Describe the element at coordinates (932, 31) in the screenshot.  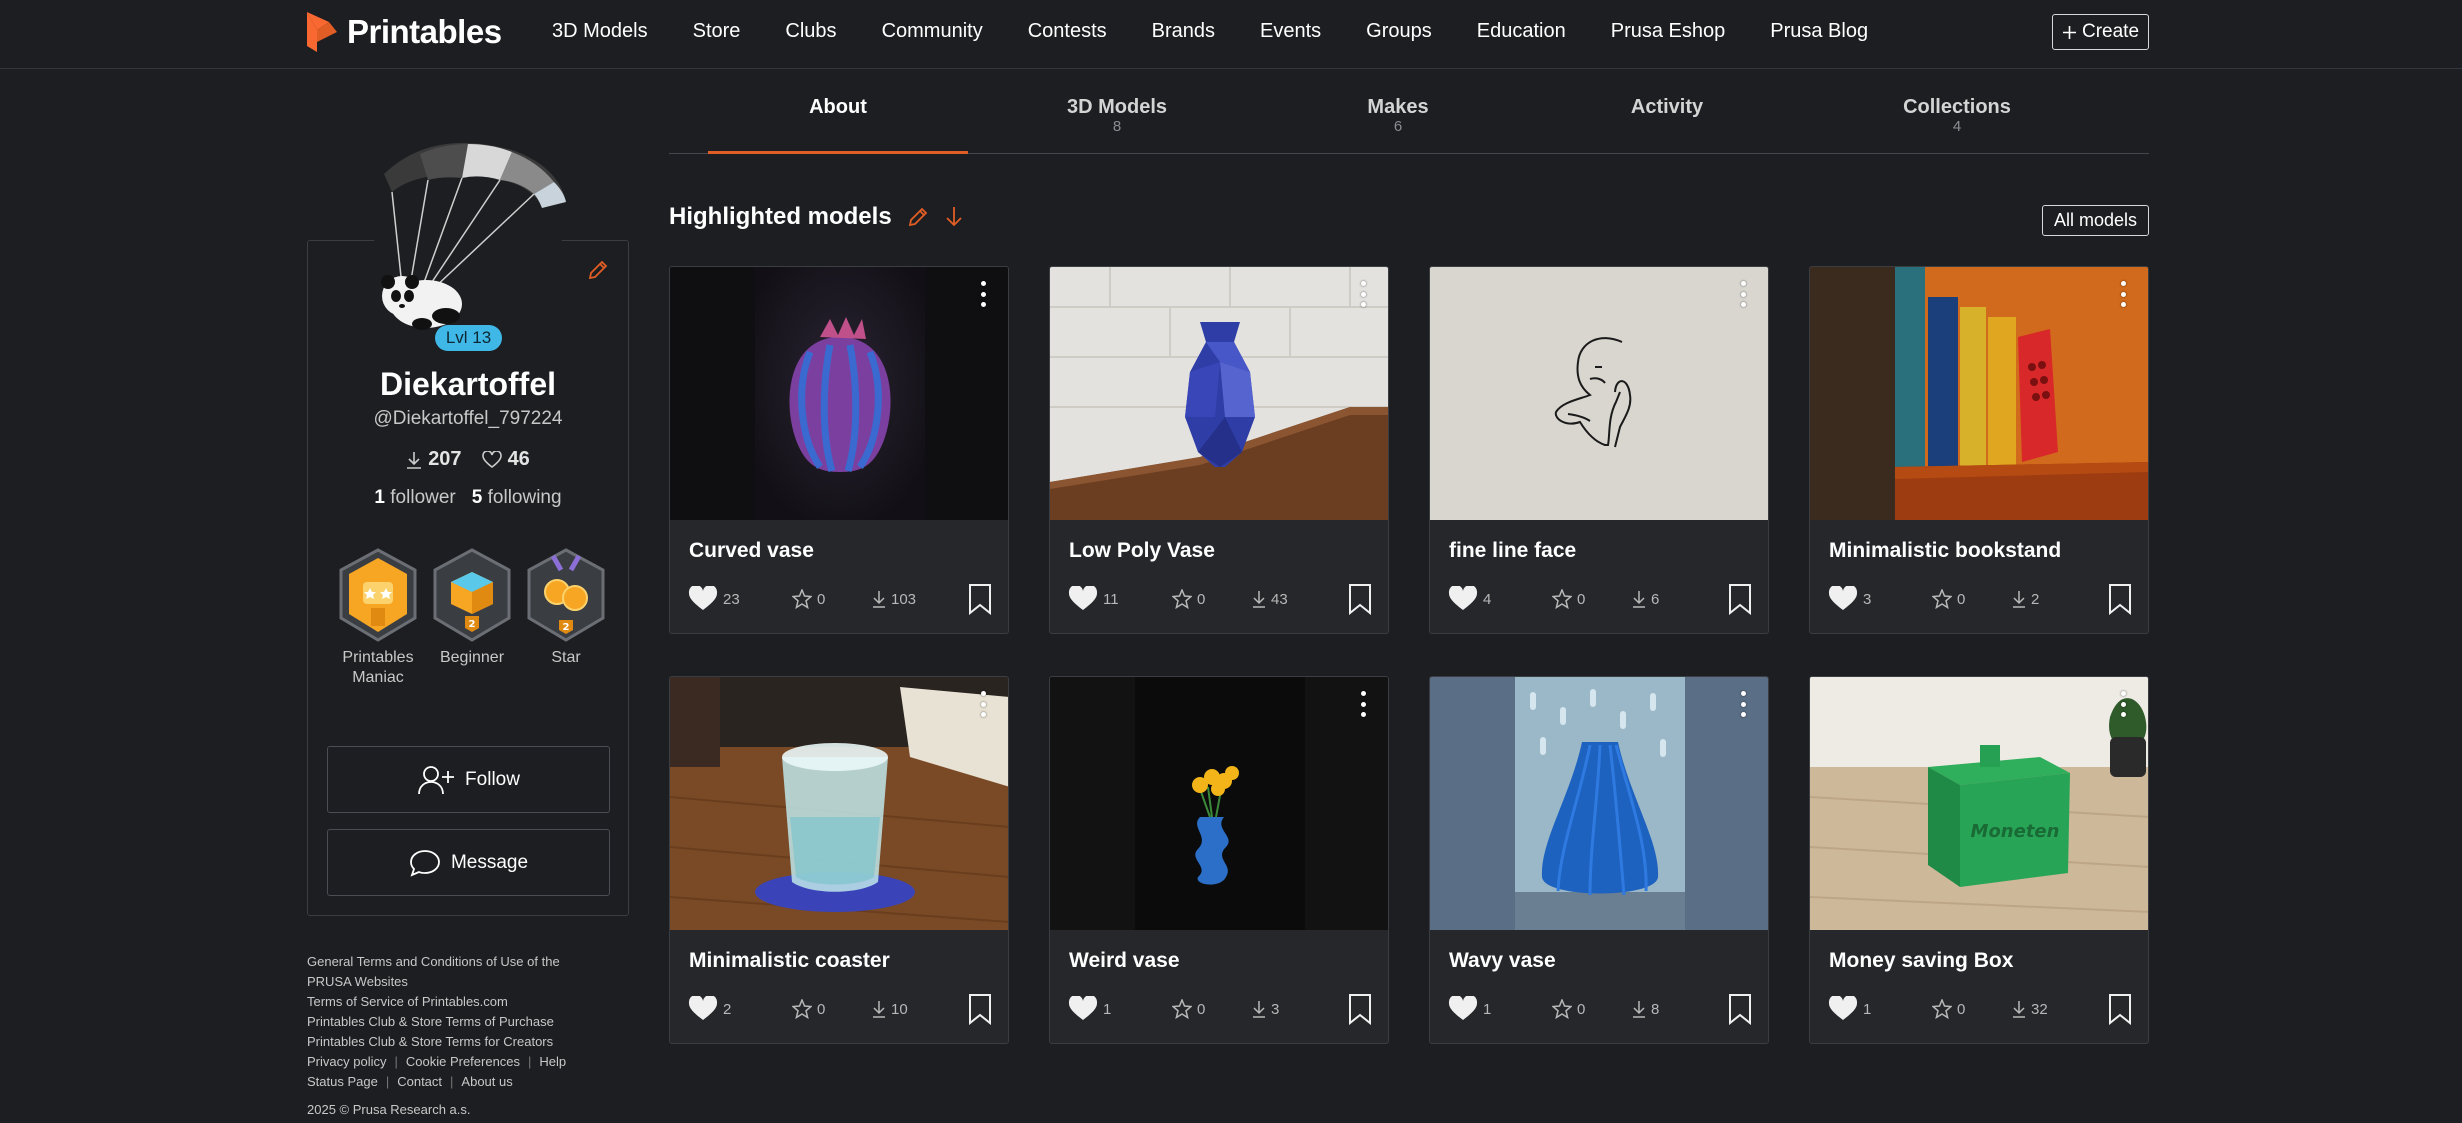
I see `nav-community: Community` at that location.